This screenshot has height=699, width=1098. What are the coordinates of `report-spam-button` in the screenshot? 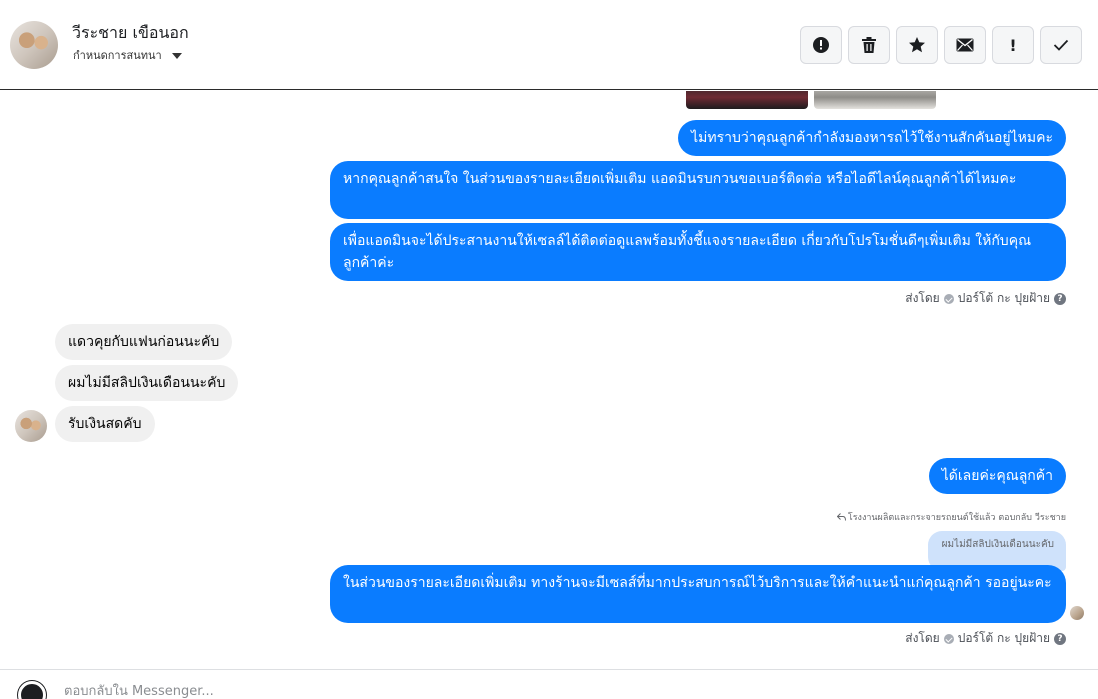 It's located at (821, 45).